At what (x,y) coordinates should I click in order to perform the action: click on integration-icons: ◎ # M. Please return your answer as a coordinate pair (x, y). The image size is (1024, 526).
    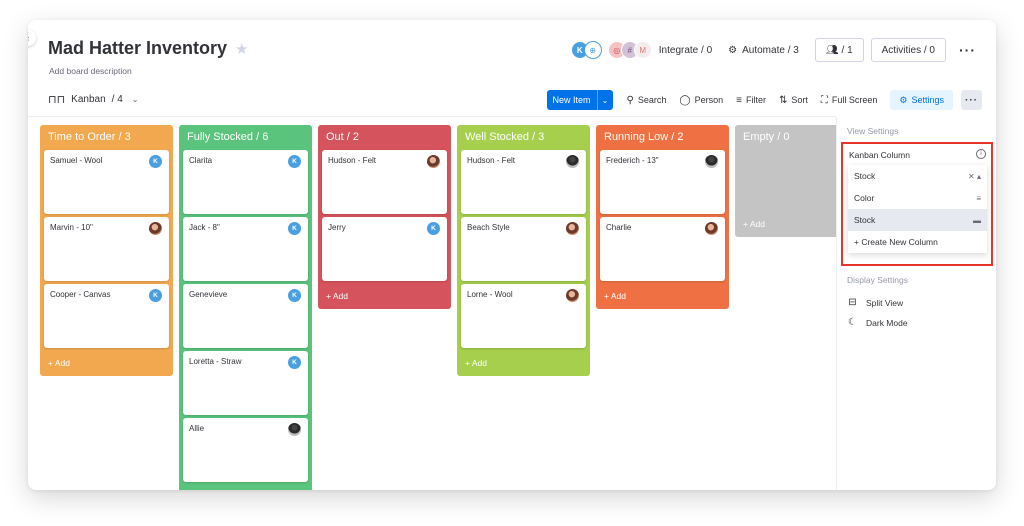
    Looking at the image, I should click on (629, 50).